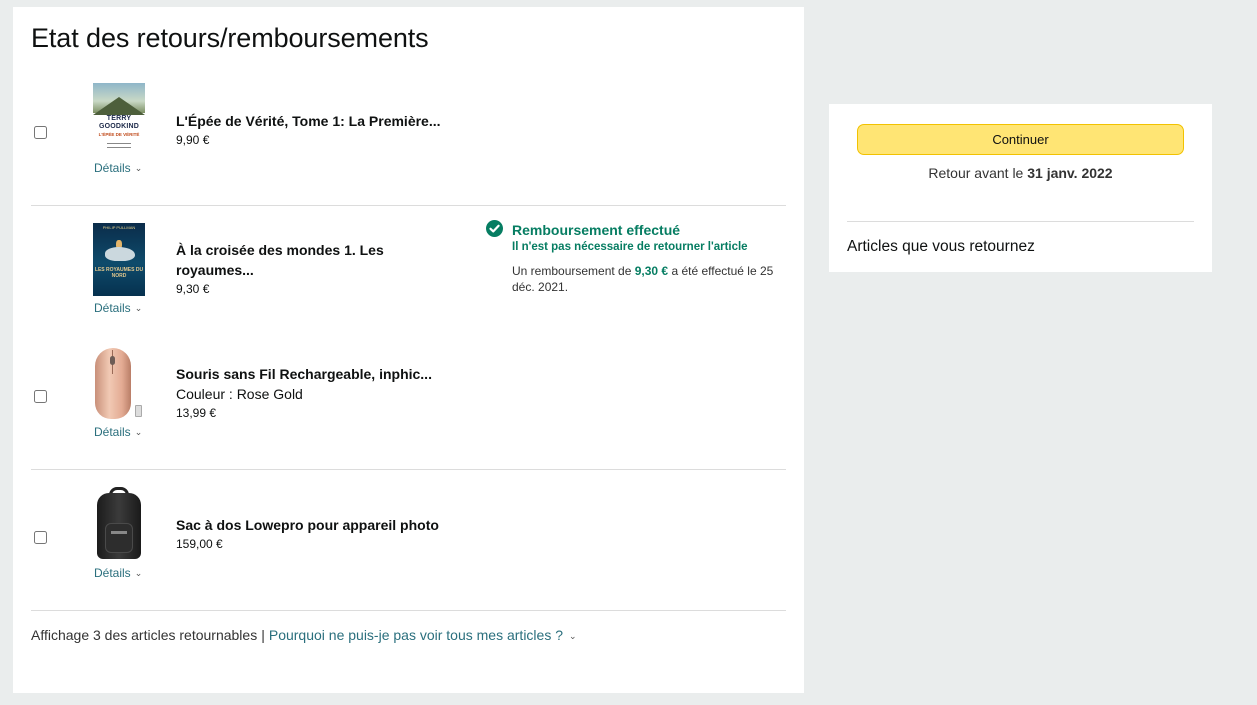 Image resolution: width=1257 pixels, height=705 pixels. I want to click on book-cover-title: L'ÉPÉE DE VÉRITÉ, so click(119, 134).